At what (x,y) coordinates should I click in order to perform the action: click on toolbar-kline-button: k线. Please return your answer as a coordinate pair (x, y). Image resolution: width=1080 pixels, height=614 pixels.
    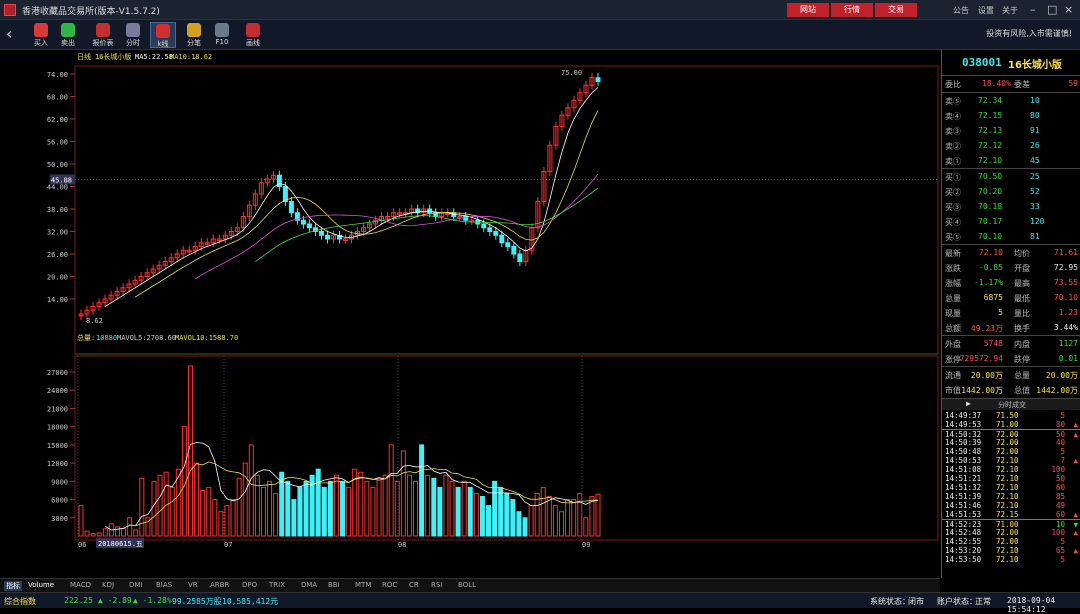
    Looking at the image, I should click on (163, 35).